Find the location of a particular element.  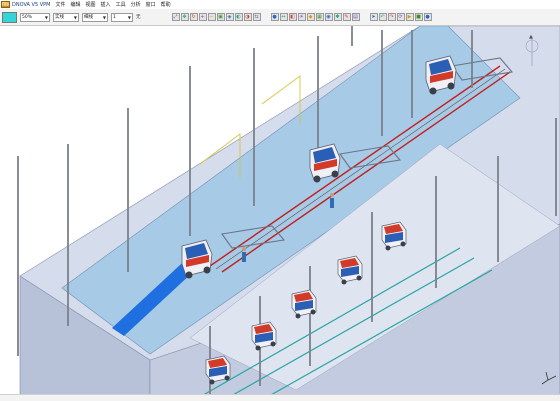

clash-icon: ✱ is located at coordinates (337, 17).